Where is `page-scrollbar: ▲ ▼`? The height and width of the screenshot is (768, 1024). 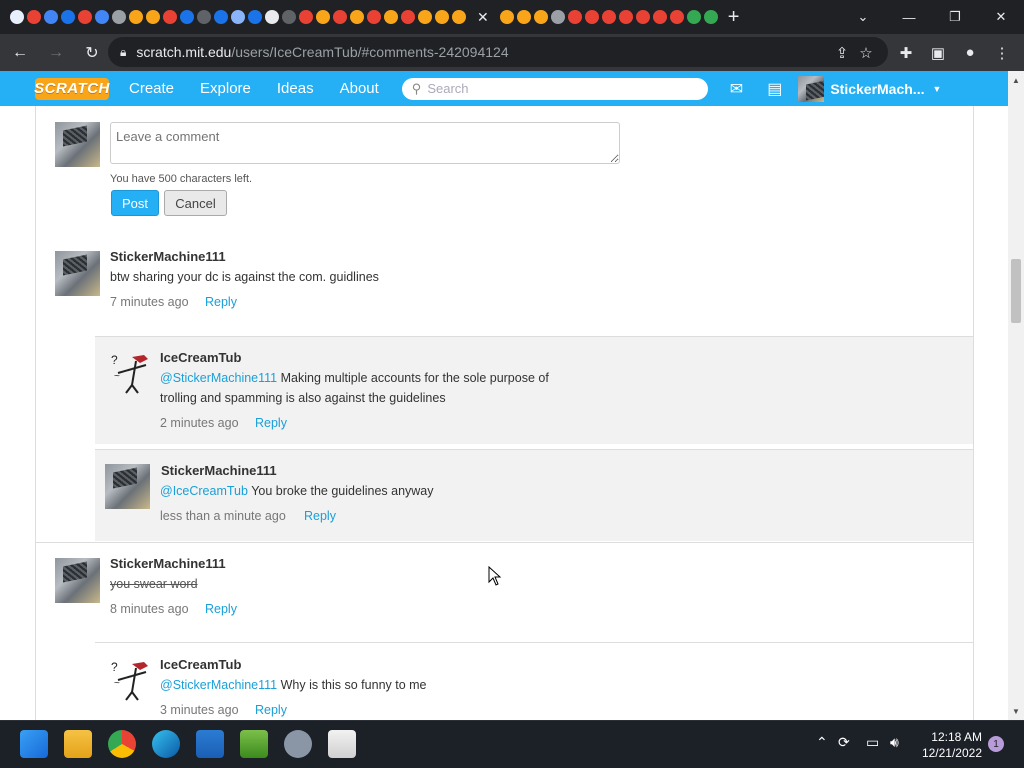 page-scrollbar: ▲ ▼ is located at coordinates (1016, 395).